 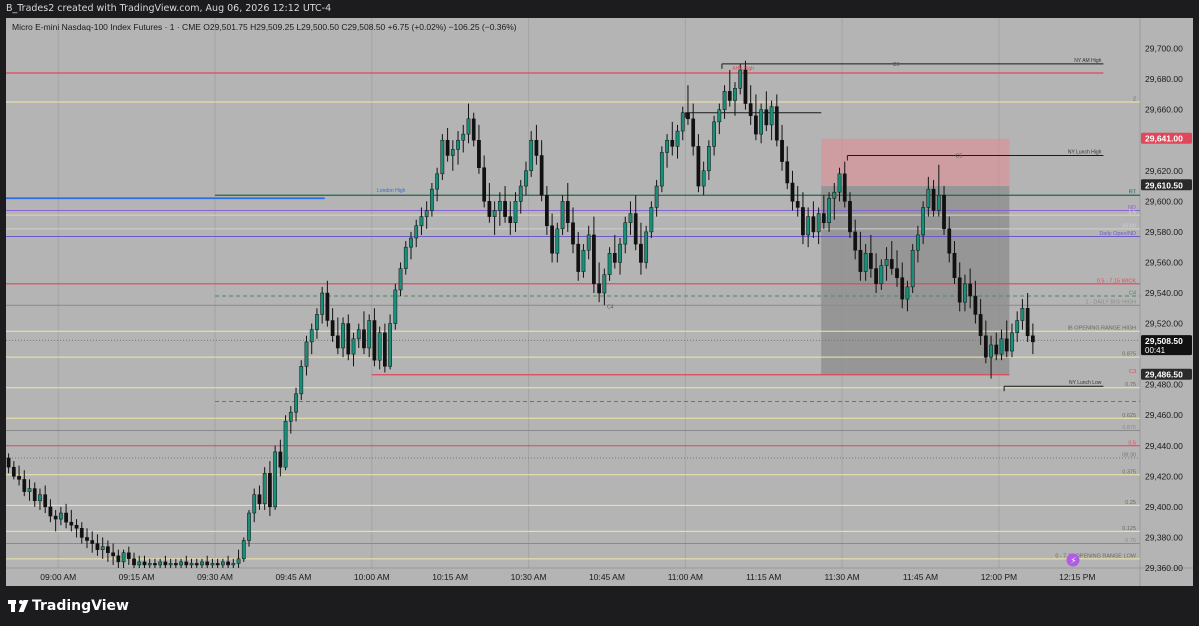 What do you see at coordinates (763, 577) in the screenshot?
I see `x-tick-label: 11:15 AM` at bounding box center [763, 577].